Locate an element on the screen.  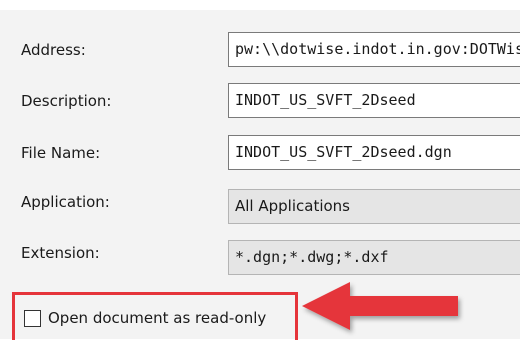
address-field: pw:\\dotwise.indot.in.gov:DOTWis is located at coordinates (374, 49).